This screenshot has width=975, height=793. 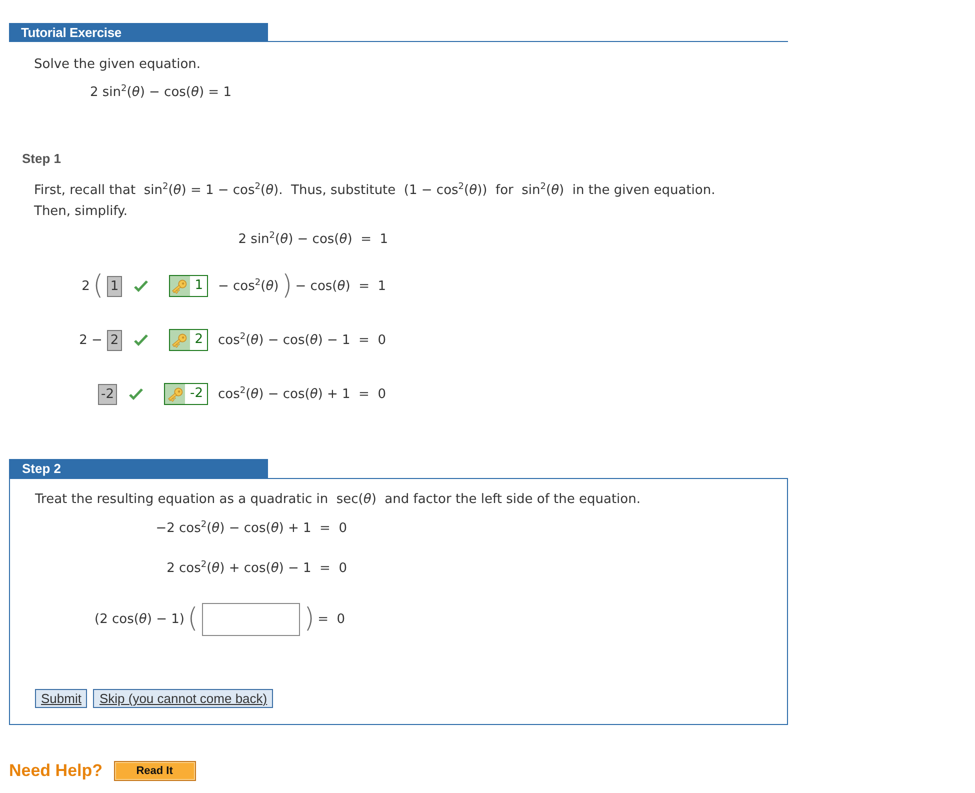 I want to click on read-it-button: Read It, so click(x=155, y=771).